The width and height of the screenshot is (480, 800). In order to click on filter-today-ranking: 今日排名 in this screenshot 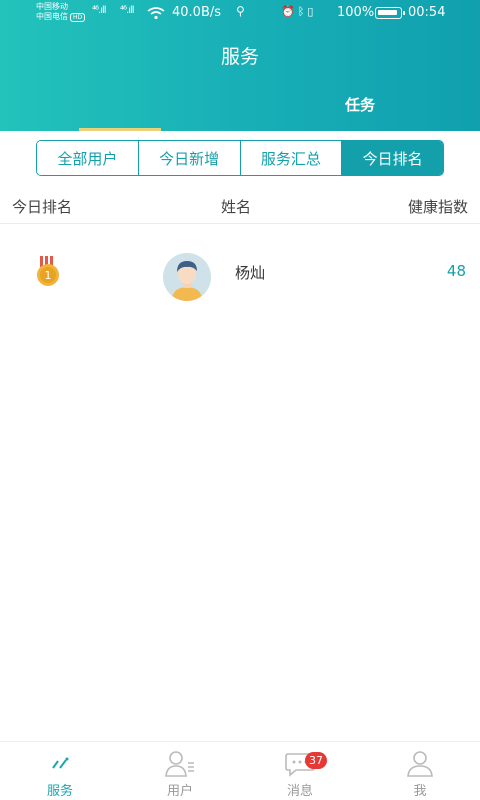, I will do `click(392, 158)`.